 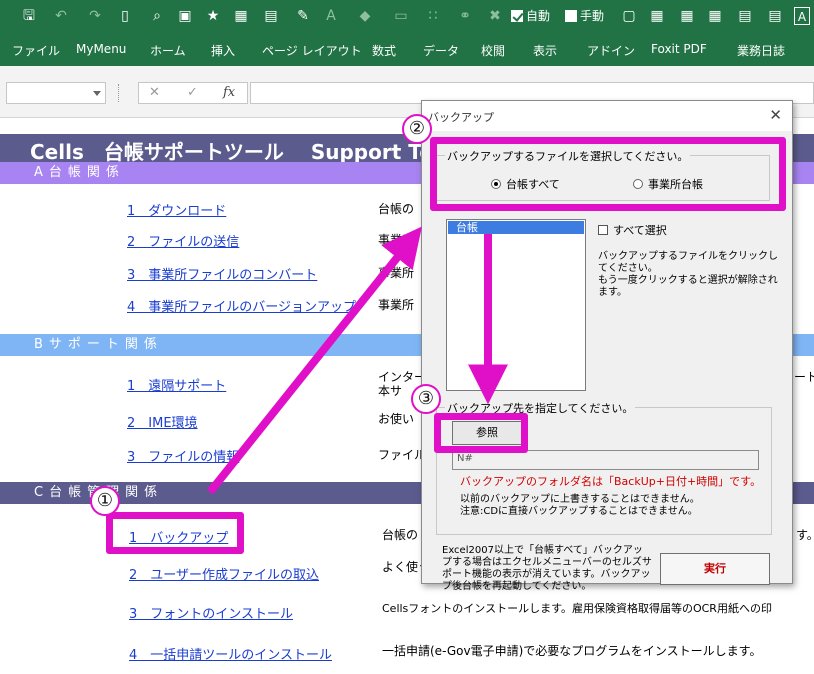 I want to click on tab-mymenu: MyMenu, so click(x=101, y=49).